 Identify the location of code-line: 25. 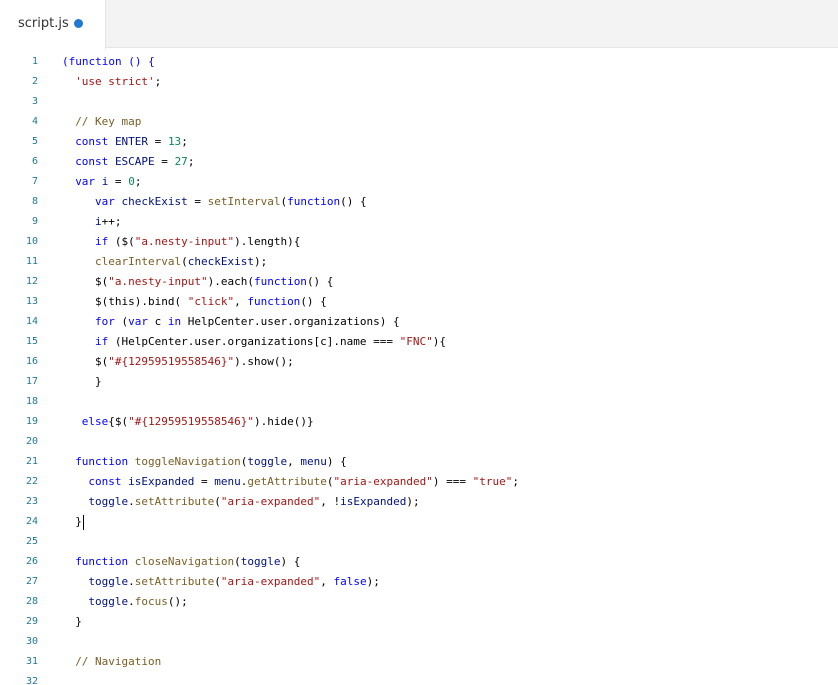
(419, 542).